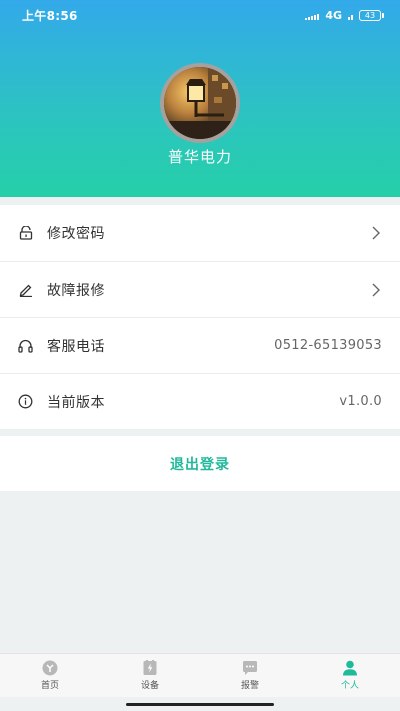 The image size is (400, 711). What do you see at coordinates (250, 668) in the screenshot?
I see `alarm-message-icon` at bounding box center [250, 668].